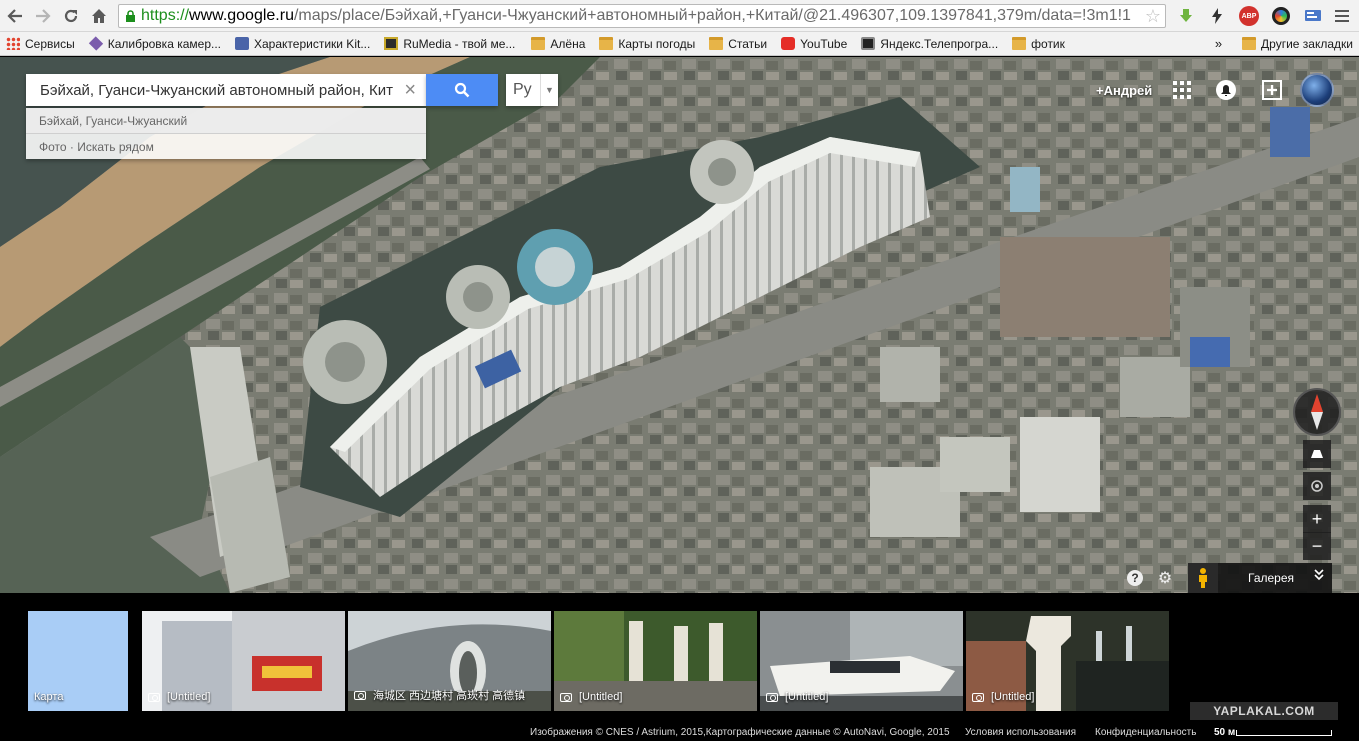 The height and width of the screenshot is (741, 1359). I want to click on bookmark-folder-weather: Карты погоды, so click(647, 44).